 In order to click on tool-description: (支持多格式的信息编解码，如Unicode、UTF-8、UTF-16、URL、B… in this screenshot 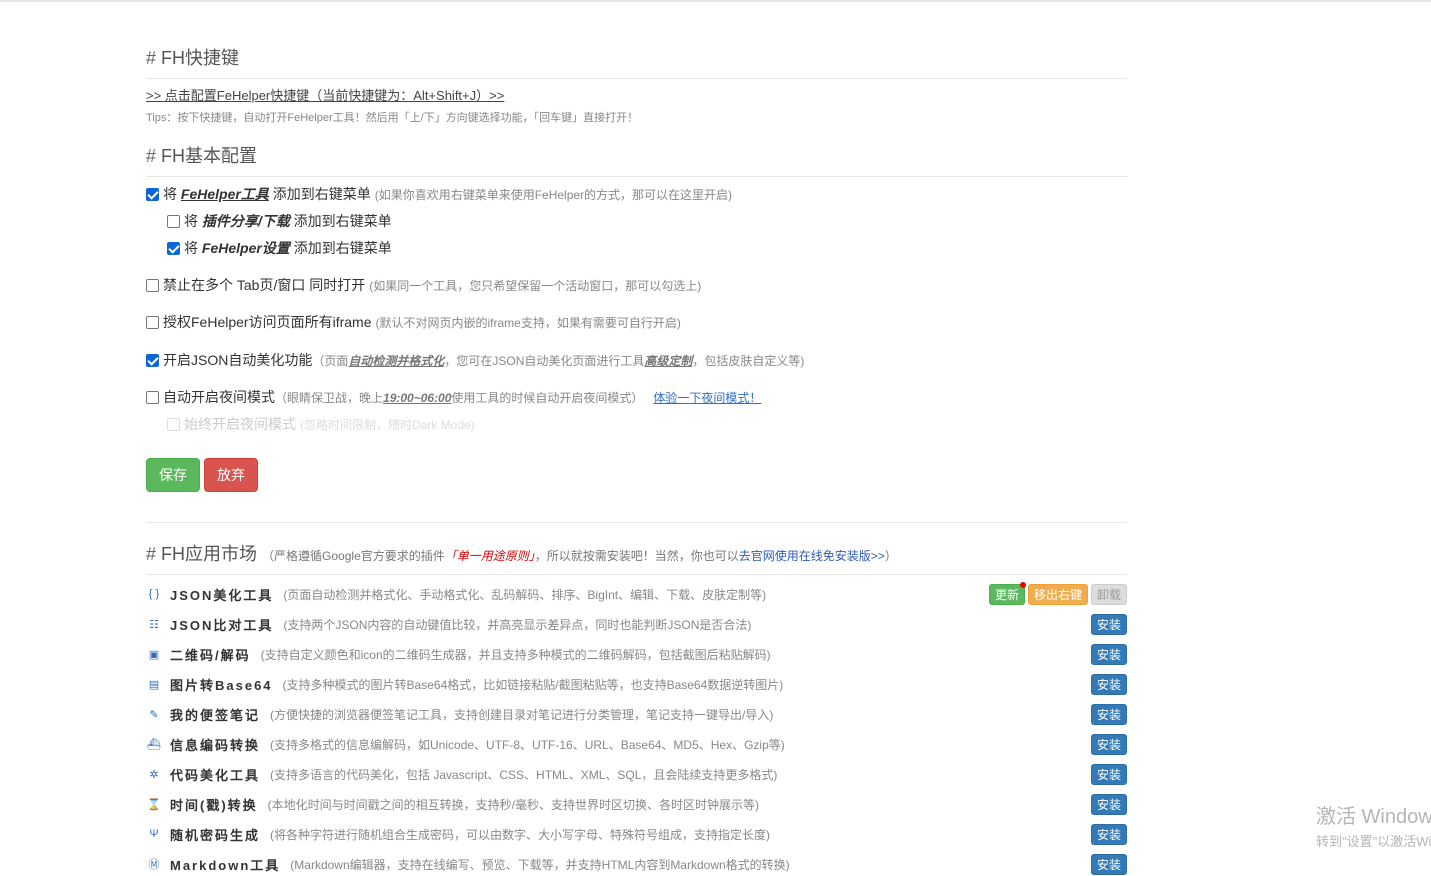, I will do `click(527, 744)`.